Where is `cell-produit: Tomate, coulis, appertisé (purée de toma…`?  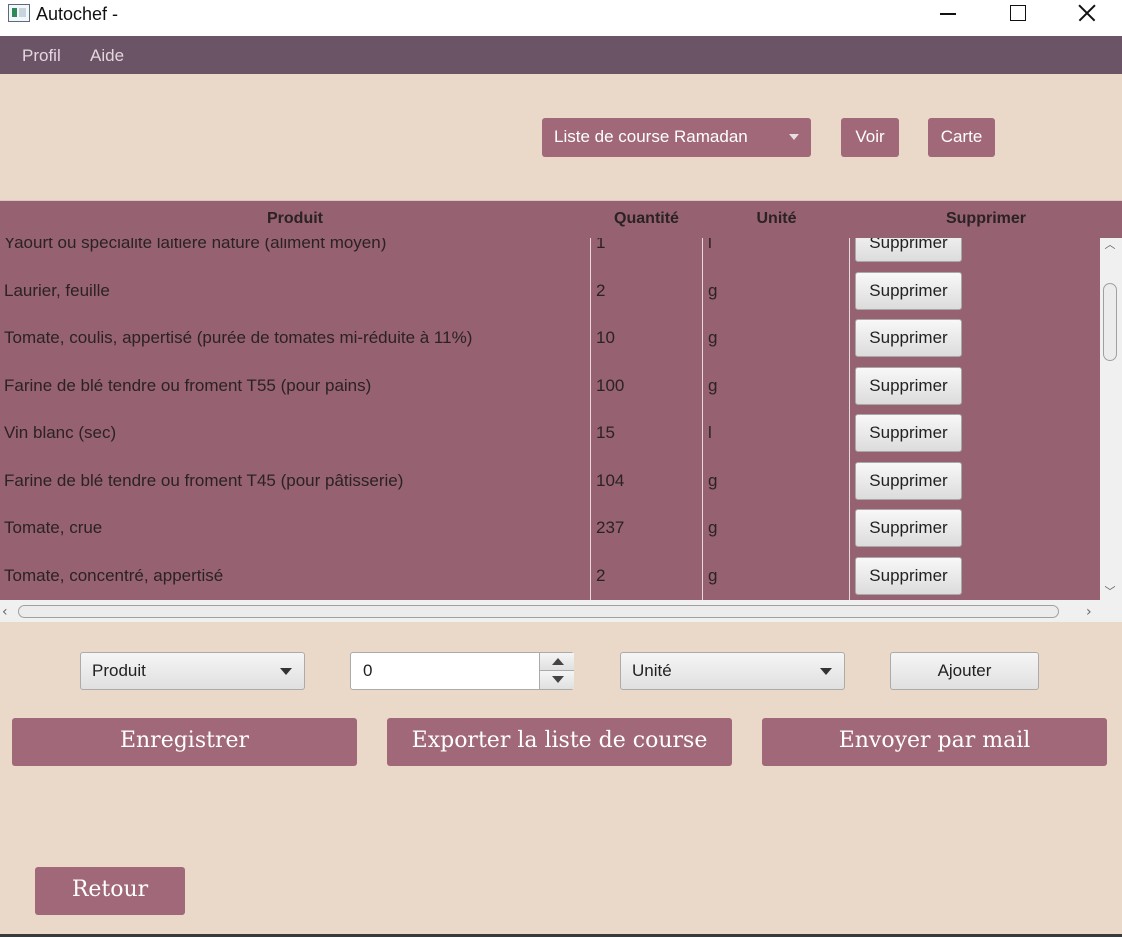 cell-produit: Tomate, coulis, appertisé (purée de toma… is located at coordinates (238, 337).